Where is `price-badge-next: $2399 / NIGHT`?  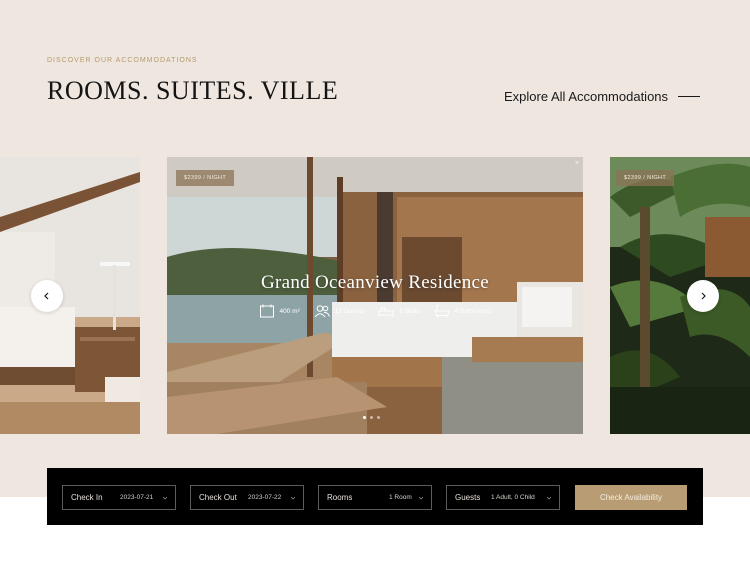
price-badge-next: $2399 / NIGHT is located at coordinates (645, 178).